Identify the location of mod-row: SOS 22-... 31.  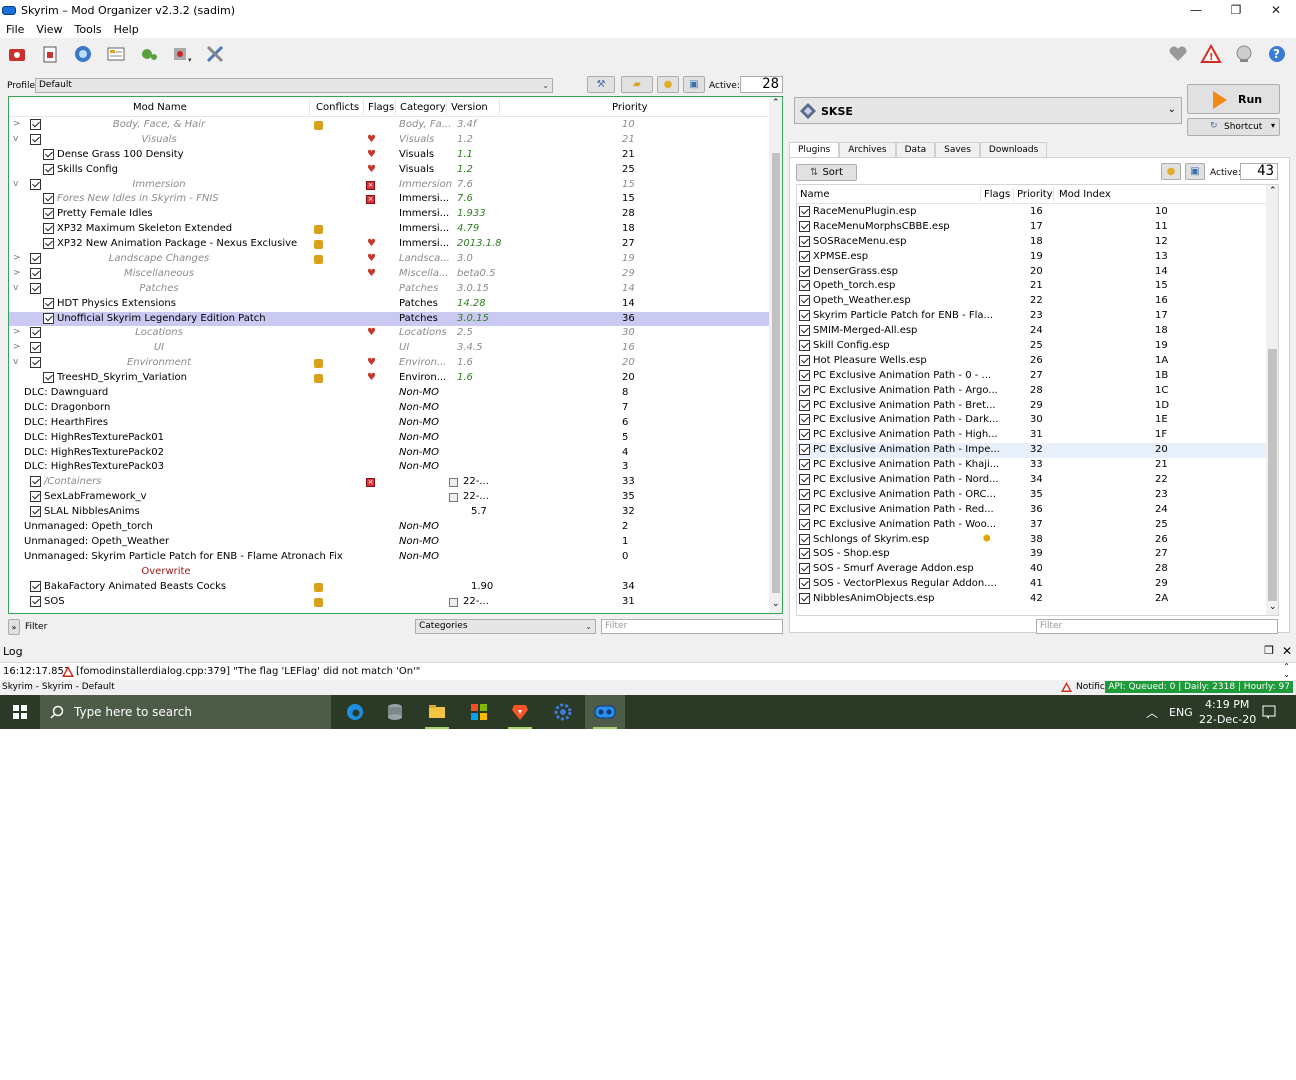
(389, 602).